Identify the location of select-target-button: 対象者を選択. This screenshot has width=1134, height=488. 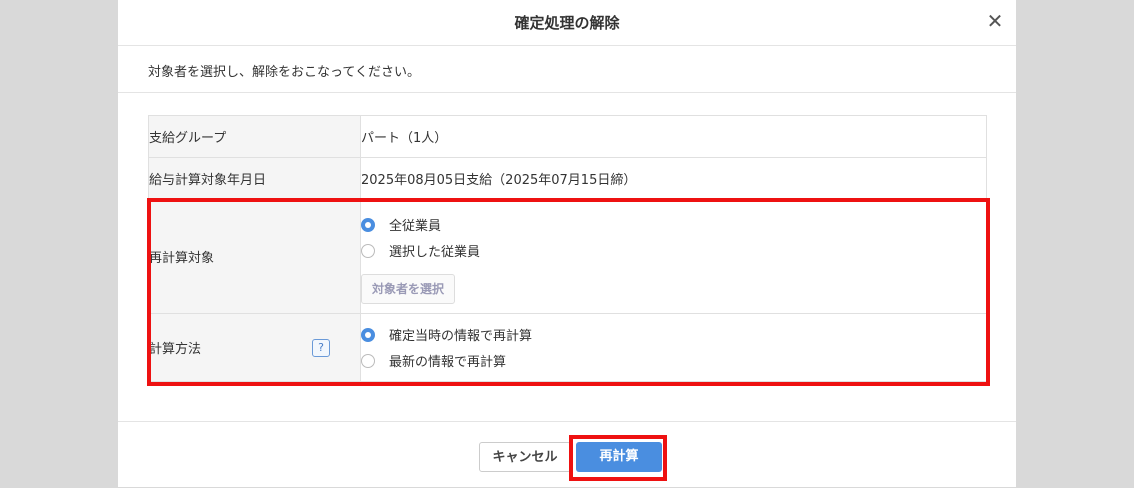
(408, 288).